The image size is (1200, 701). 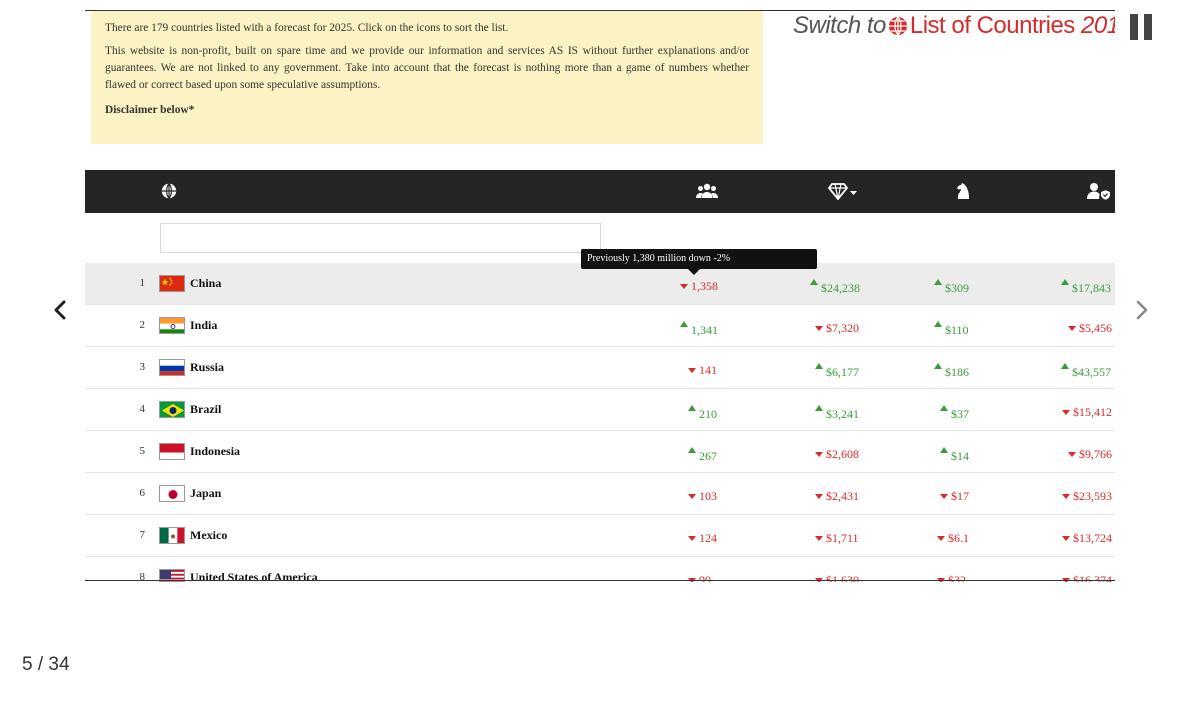 What do you see at coordinates (954, 455) in the screenshot?
I see `military-cell: $14` at bounding box center [954, 455].